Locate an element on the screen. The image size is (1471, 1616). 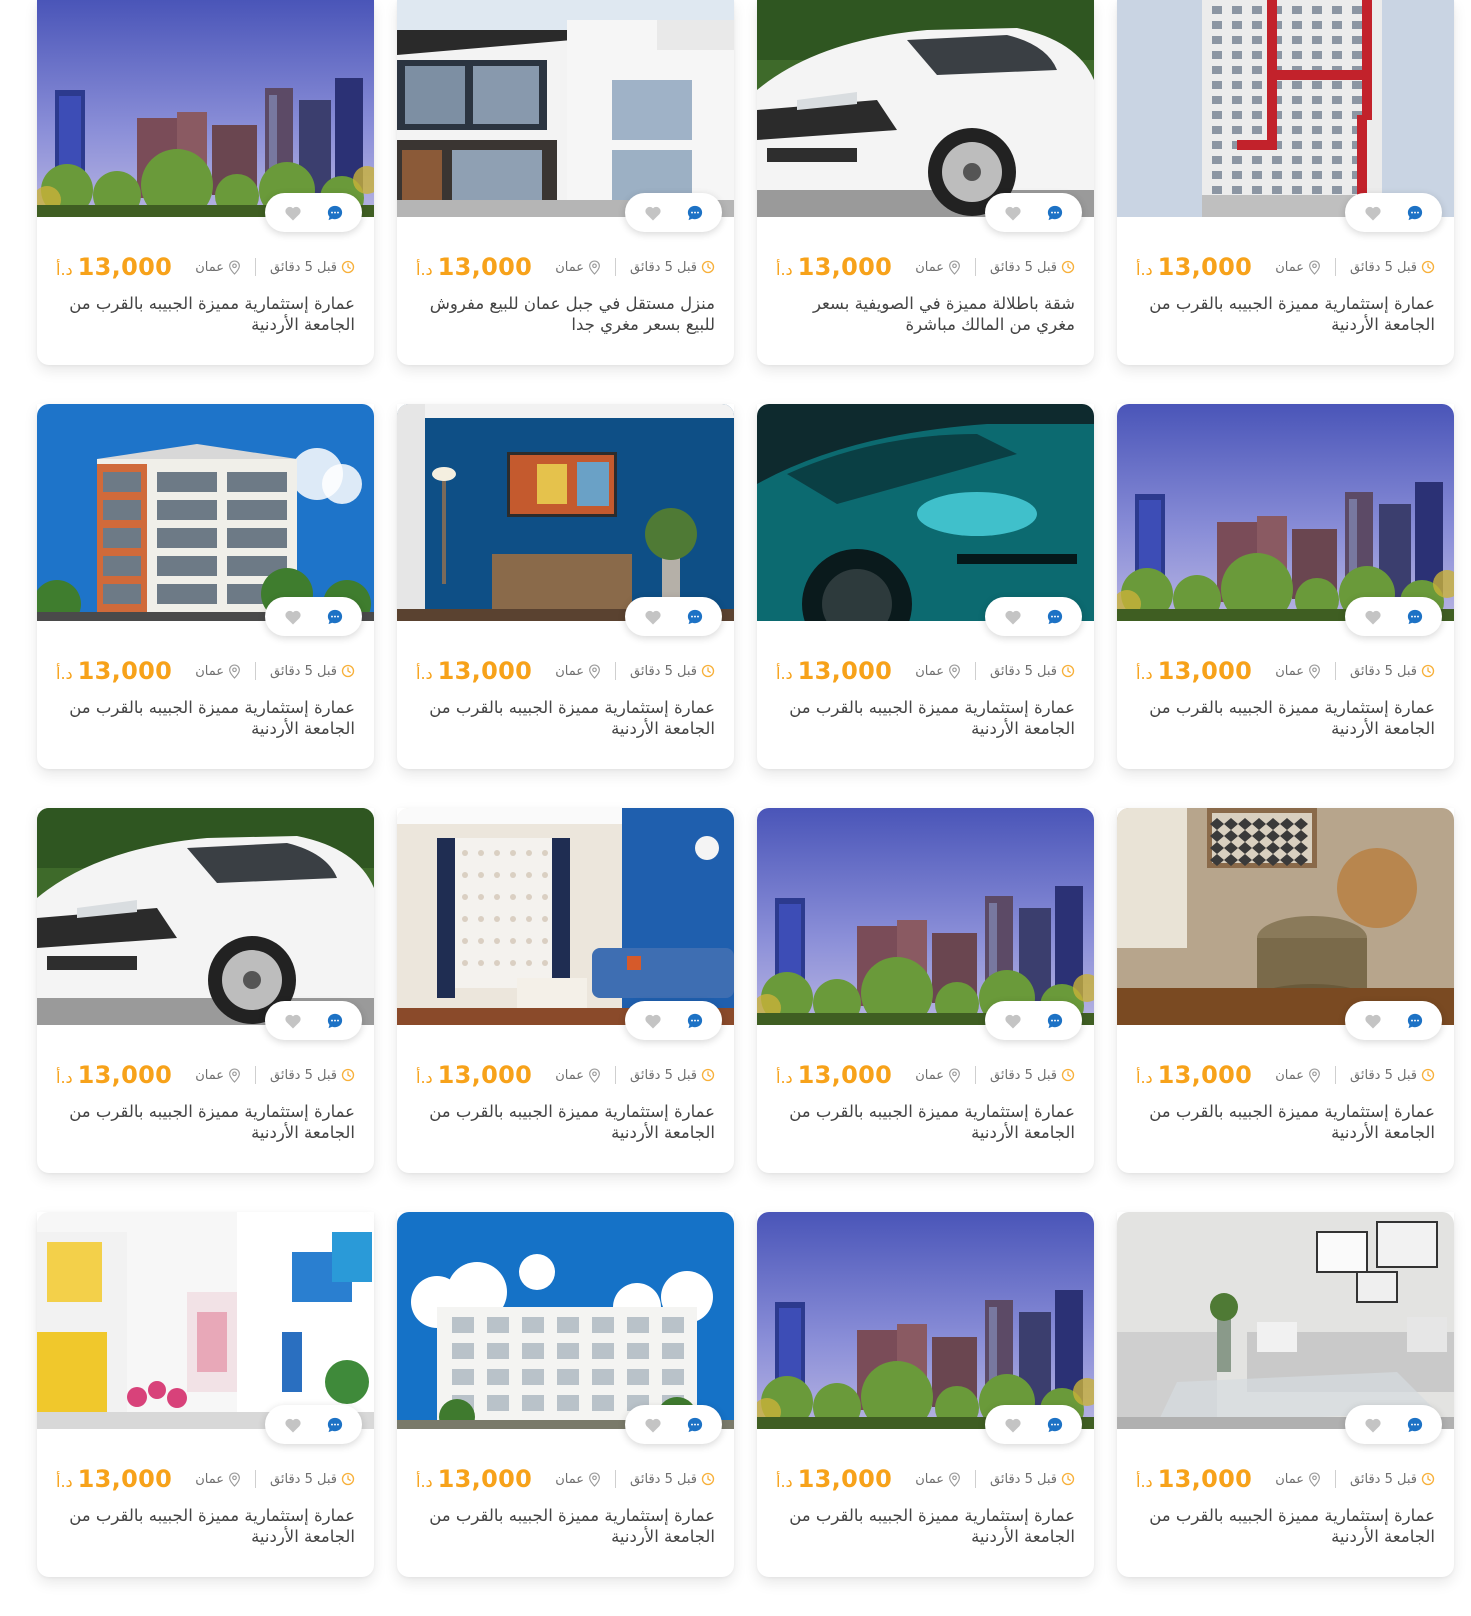
listing-meta: قبل 5 دقائق عمان 13,000 د.أ is located at coordinates (1285, 1075).